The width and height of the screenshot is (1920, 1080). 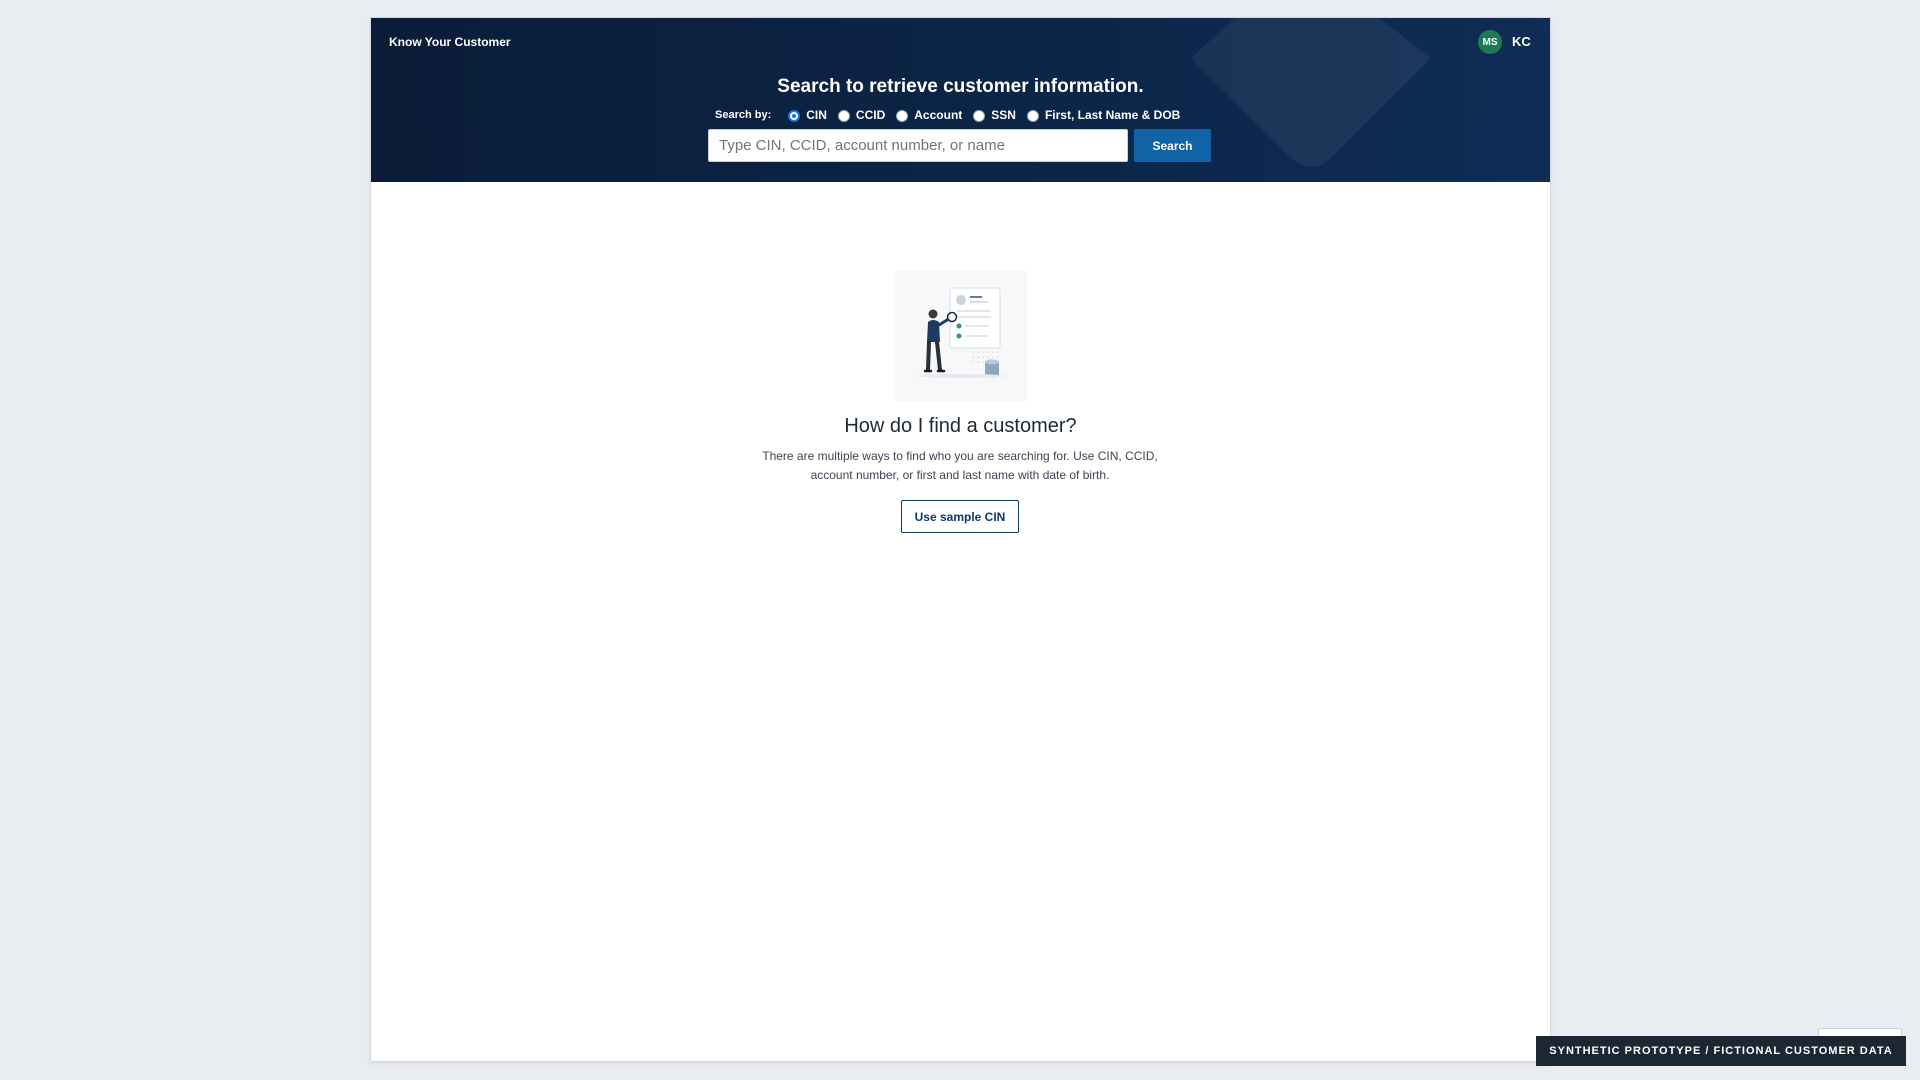 I want to click on use-sample-cin-button: Use sample CIN, so click(x=960, y=516).